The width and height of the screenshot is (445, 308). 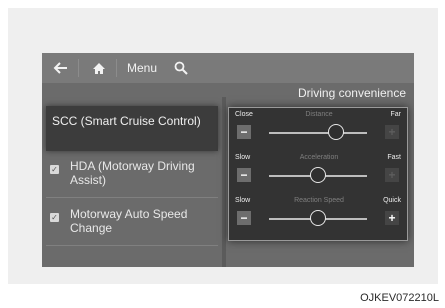 I want to click on acceleration-control: Slow Acceleration Fast − +, so click(x=318, y=172).